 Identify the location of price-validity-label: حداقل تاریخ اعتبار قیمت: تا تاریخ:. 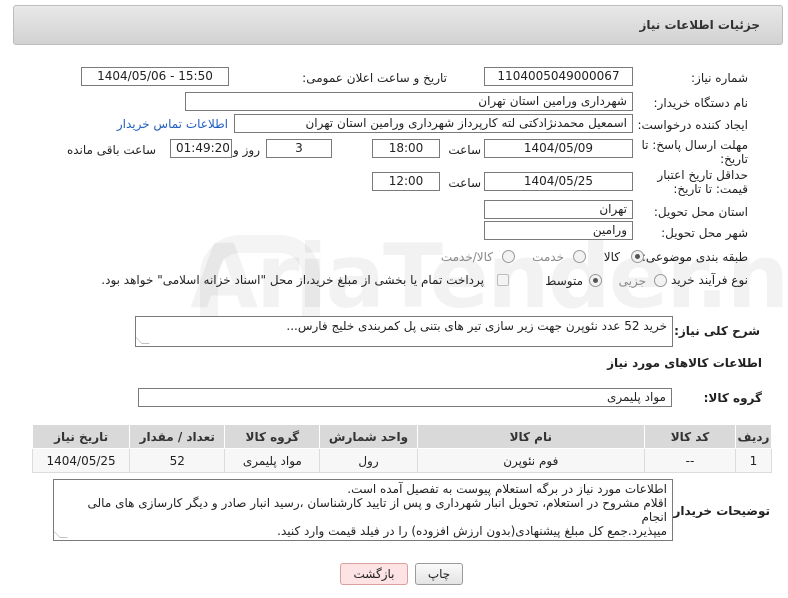
(702, 182).